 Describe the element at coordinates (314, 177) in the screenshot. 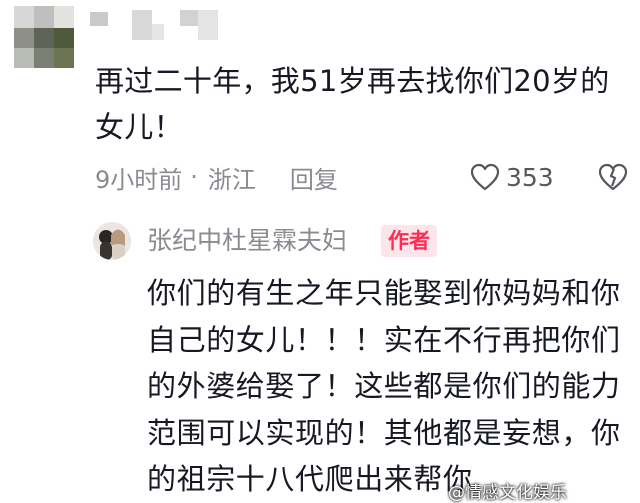

I see `reply-button: 回复` at that location.